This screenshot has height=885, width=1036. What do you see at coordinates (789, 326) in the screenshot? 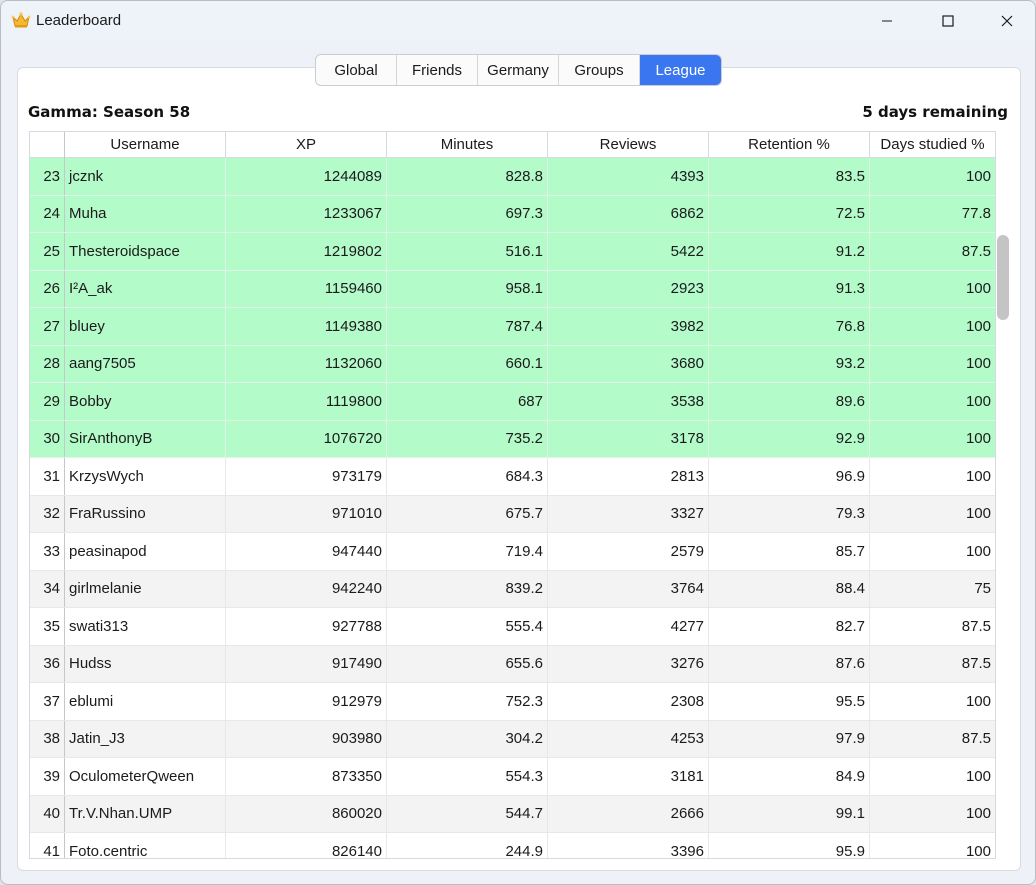
I see `row-retention: 76.8` at bounding box center [789, 326].